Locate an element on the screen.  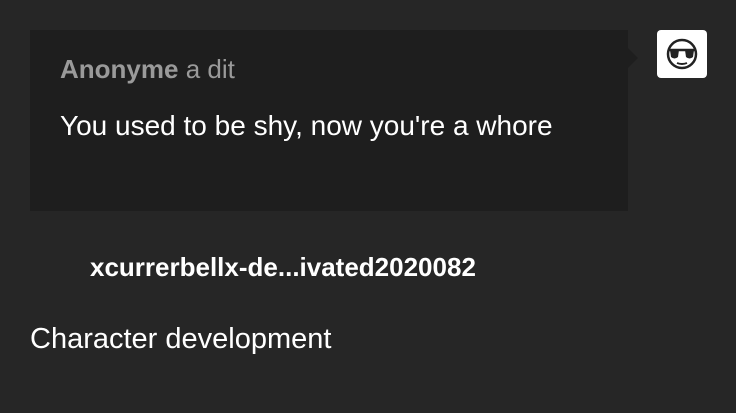
answer-text: Character development is located at coordinates (181, 339).